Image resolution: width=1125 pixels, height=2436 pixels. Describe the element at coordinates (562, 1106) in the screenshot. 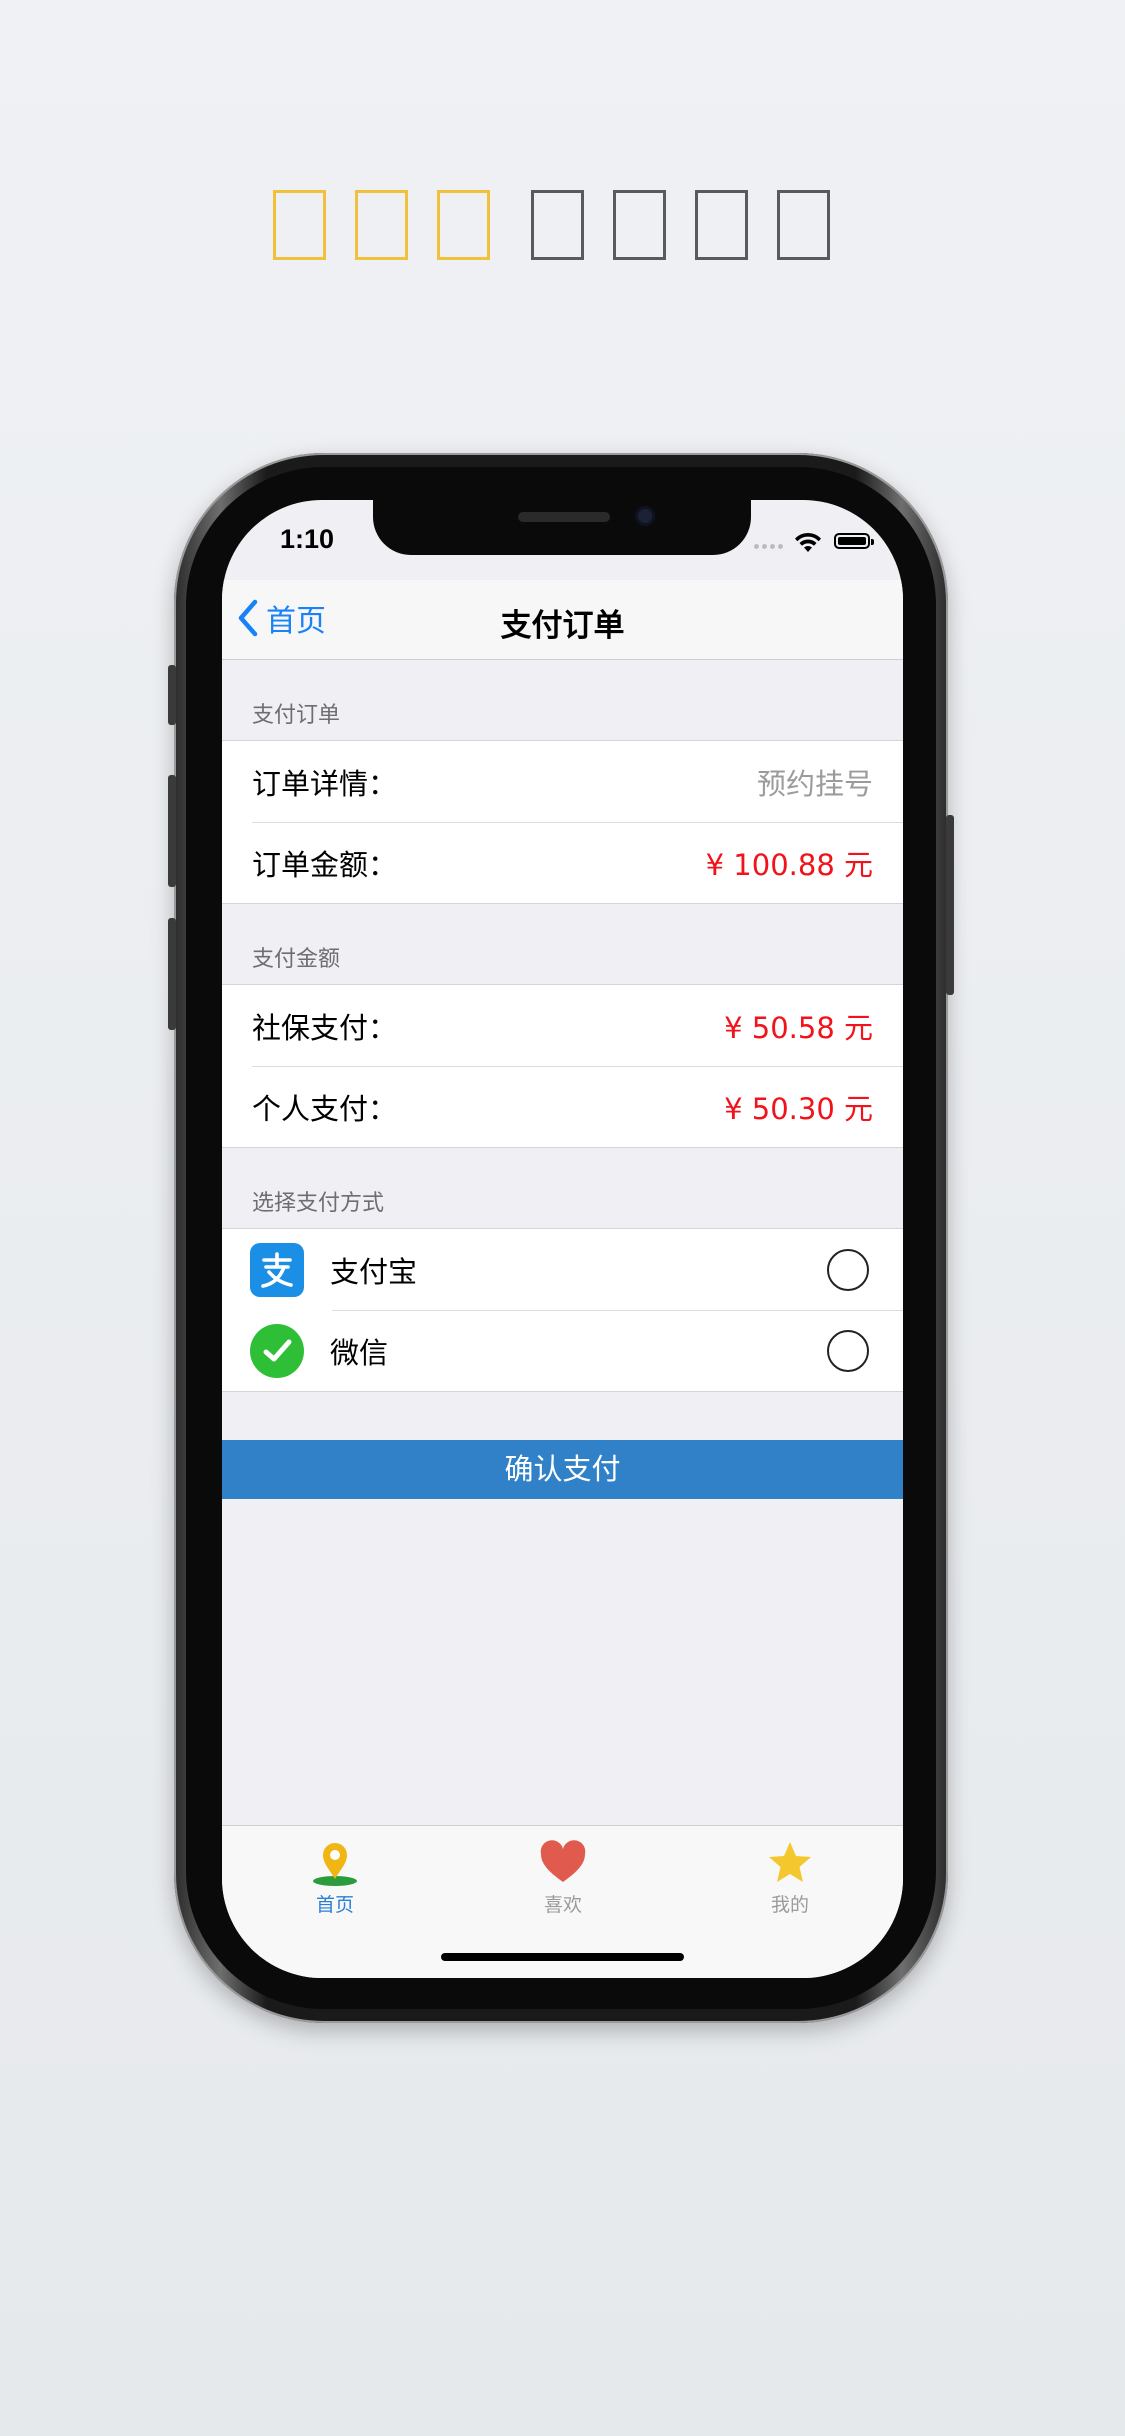

I see `personal-payment-row: 个人支付： ¥ 50.30 元` at that location.